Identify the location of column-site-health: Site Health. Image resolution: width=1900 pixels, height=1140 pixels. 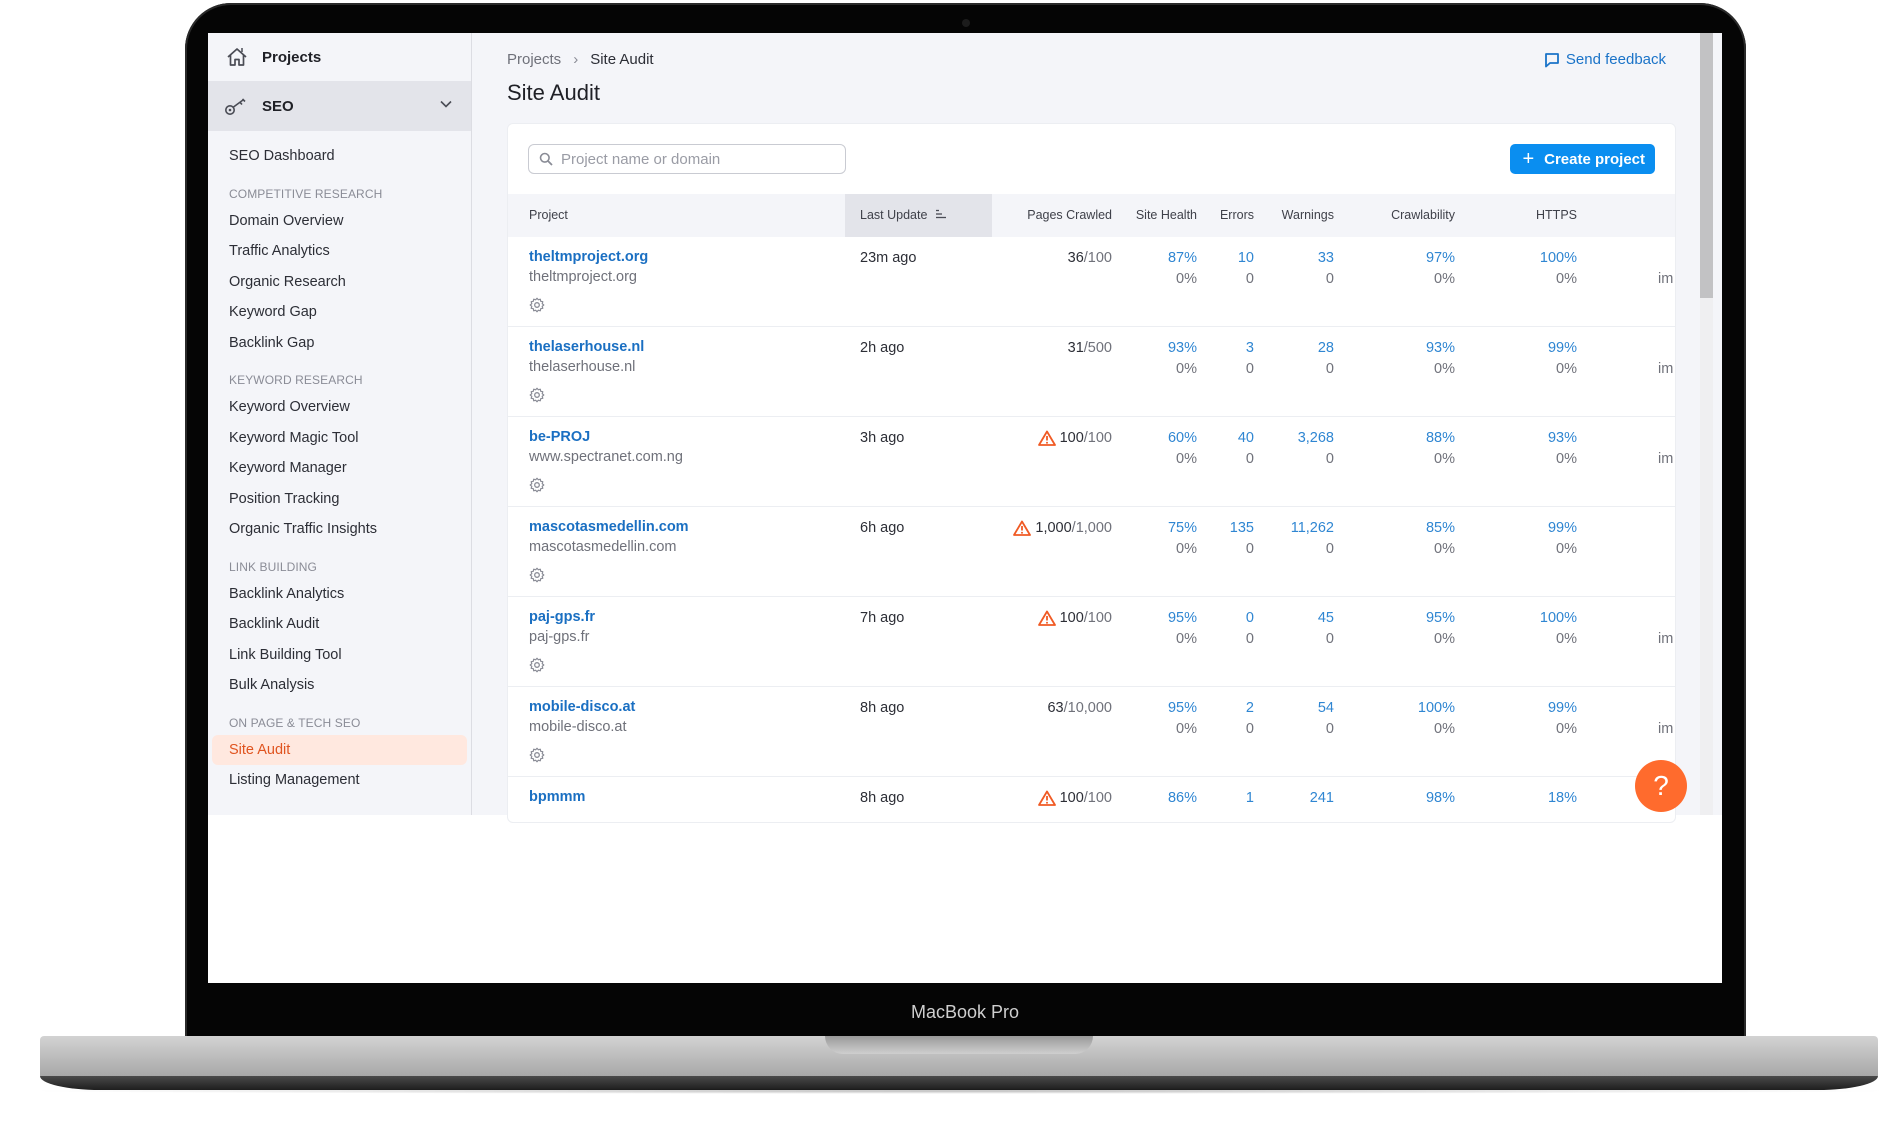
(1166, 215).